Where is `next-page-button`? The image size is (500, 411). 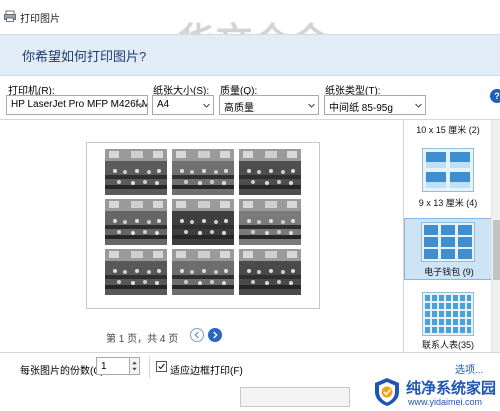 next-page-button is located at coordinates (215, 335).